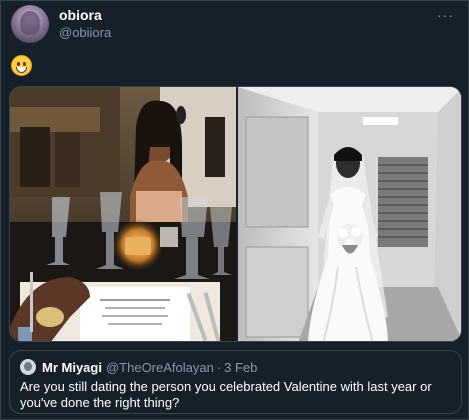 Image resolution: width=469 pixels, height=420 pixels. I want to click on author-names: obiora @obiiora, so click(85, 24).